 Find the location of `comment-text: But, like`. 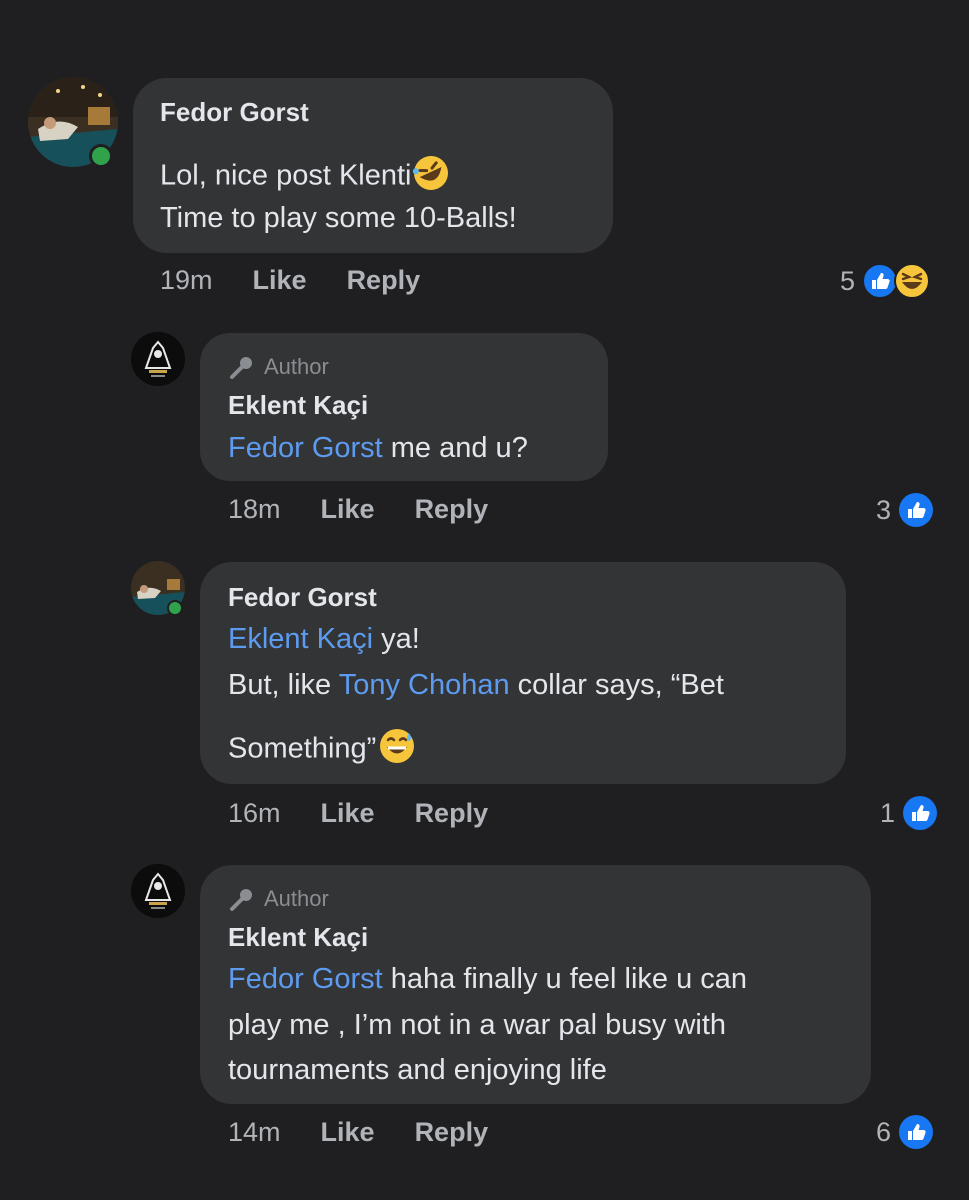

comment-text: But, like is located at coordinates (283, 685).